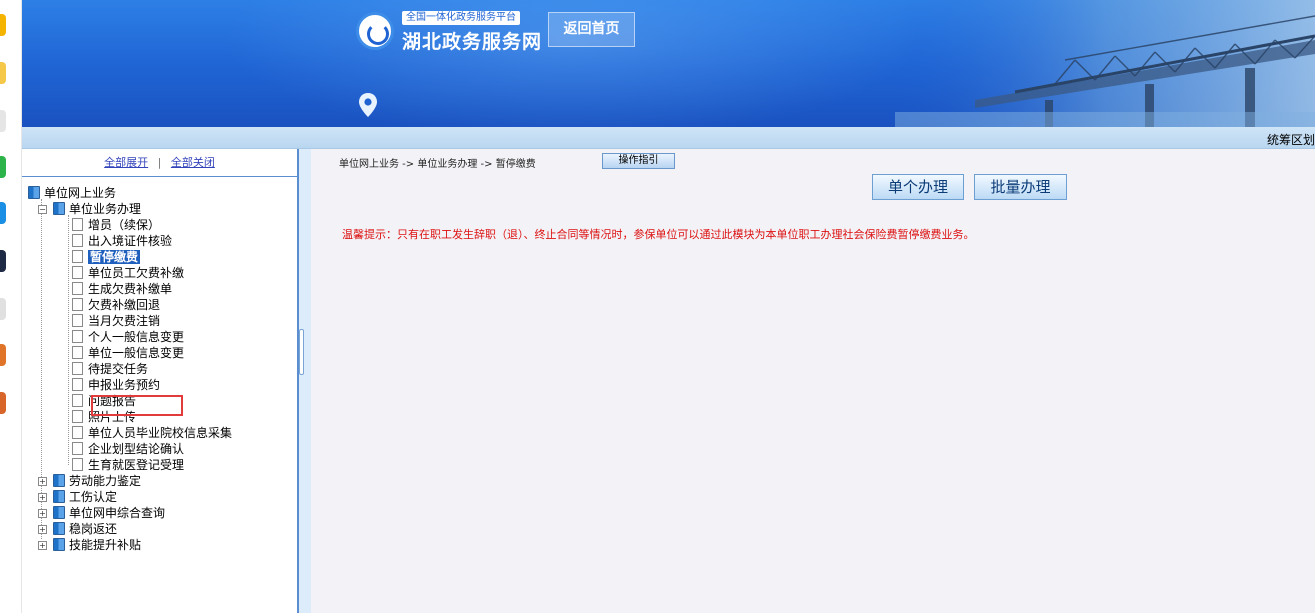 This screenshot has width=1315, height=613. What do you see at coordinates (136, 465) in the screenshot?
I see `tree-item-label: 生育就医登记受理` at bounding box center [136, 465].